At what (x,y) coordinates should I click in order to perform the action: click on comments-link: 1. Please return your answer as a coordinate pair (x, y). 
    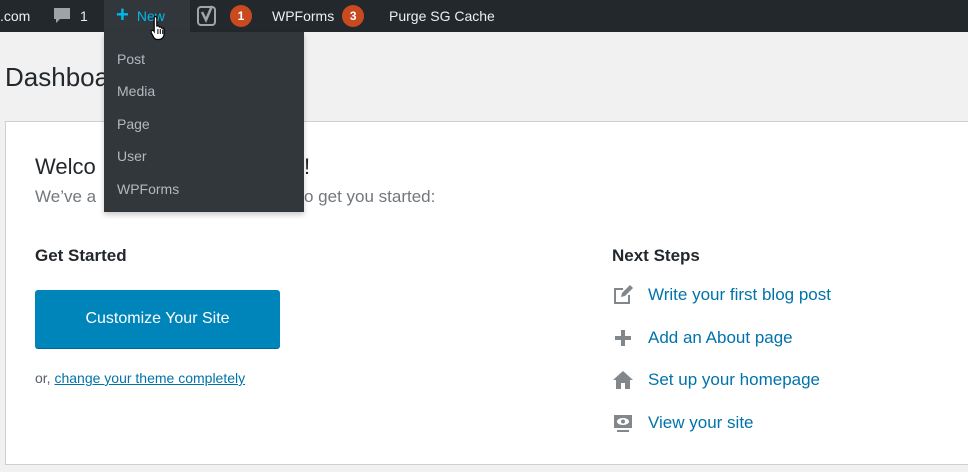
    Looking at the image, I should click on (70, 16).